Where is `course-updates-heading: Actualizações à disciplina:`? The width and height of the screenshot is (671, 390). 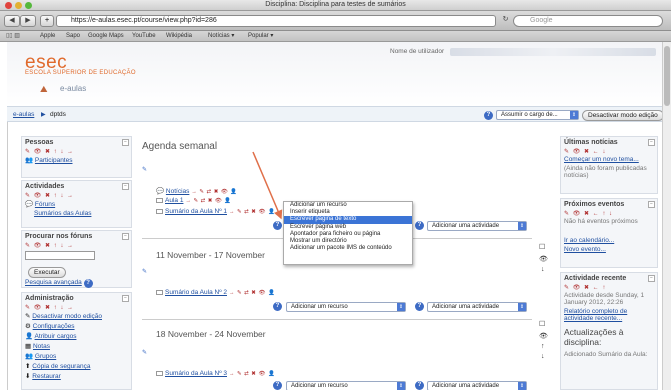 course-updates-heading: Actualizações à disciplina: is located at coordinates (594, 337).